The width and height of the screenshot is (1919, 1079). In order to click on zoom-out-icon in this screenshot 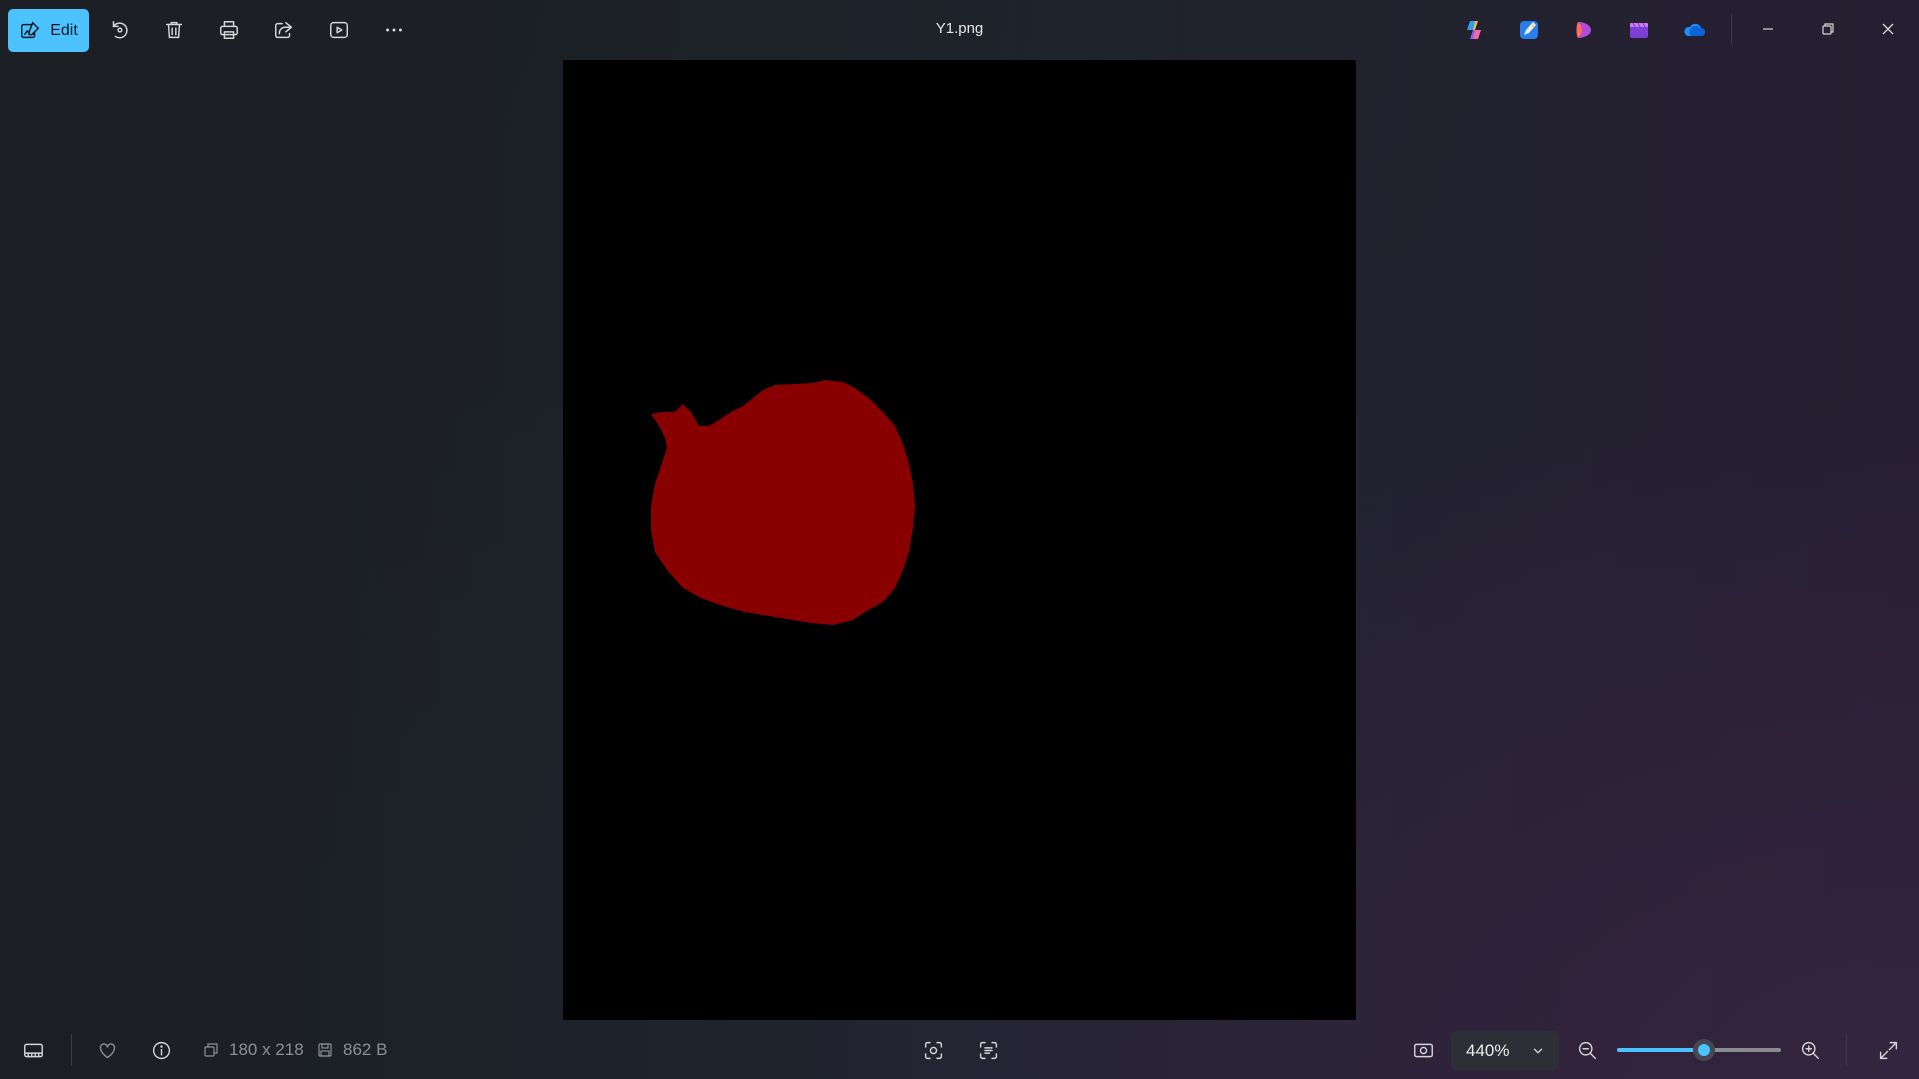, I will do `click(1587, 1050)`.